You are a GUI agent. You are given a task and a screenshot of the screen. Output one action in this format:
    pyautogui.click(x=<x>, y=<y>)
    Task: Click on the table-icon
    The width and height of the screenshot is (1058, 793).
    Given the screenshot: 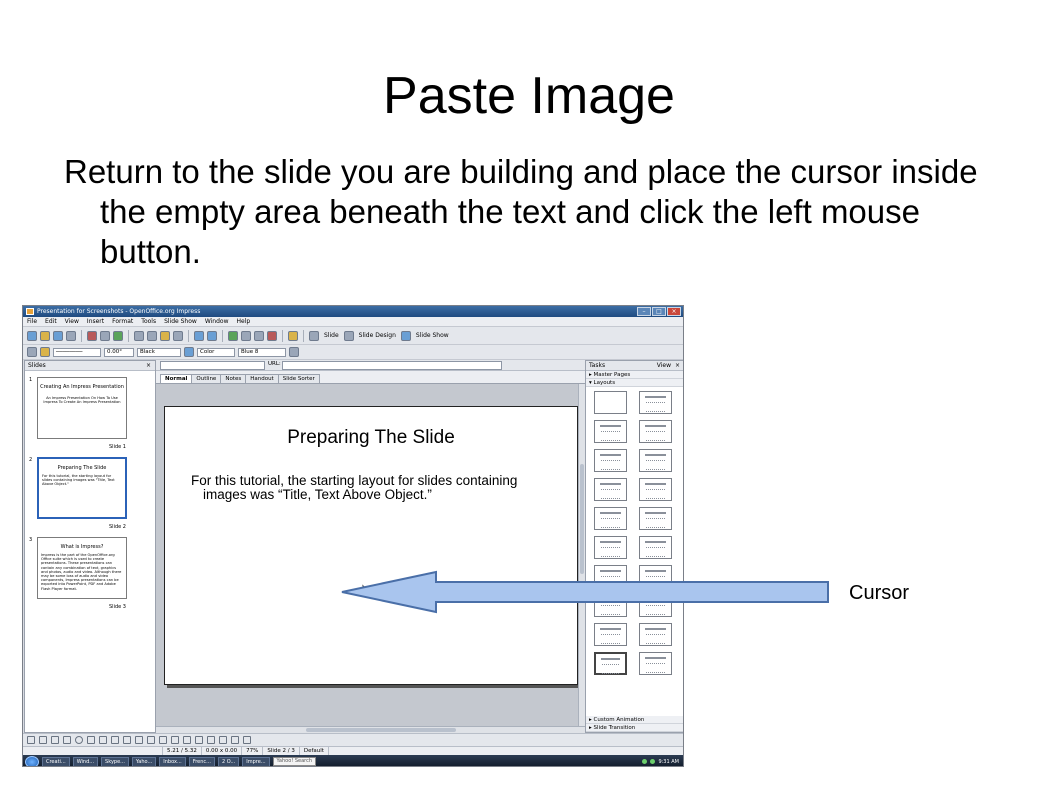 What is the action you would take?
    pyautogui.click(x=246, y=335)
    